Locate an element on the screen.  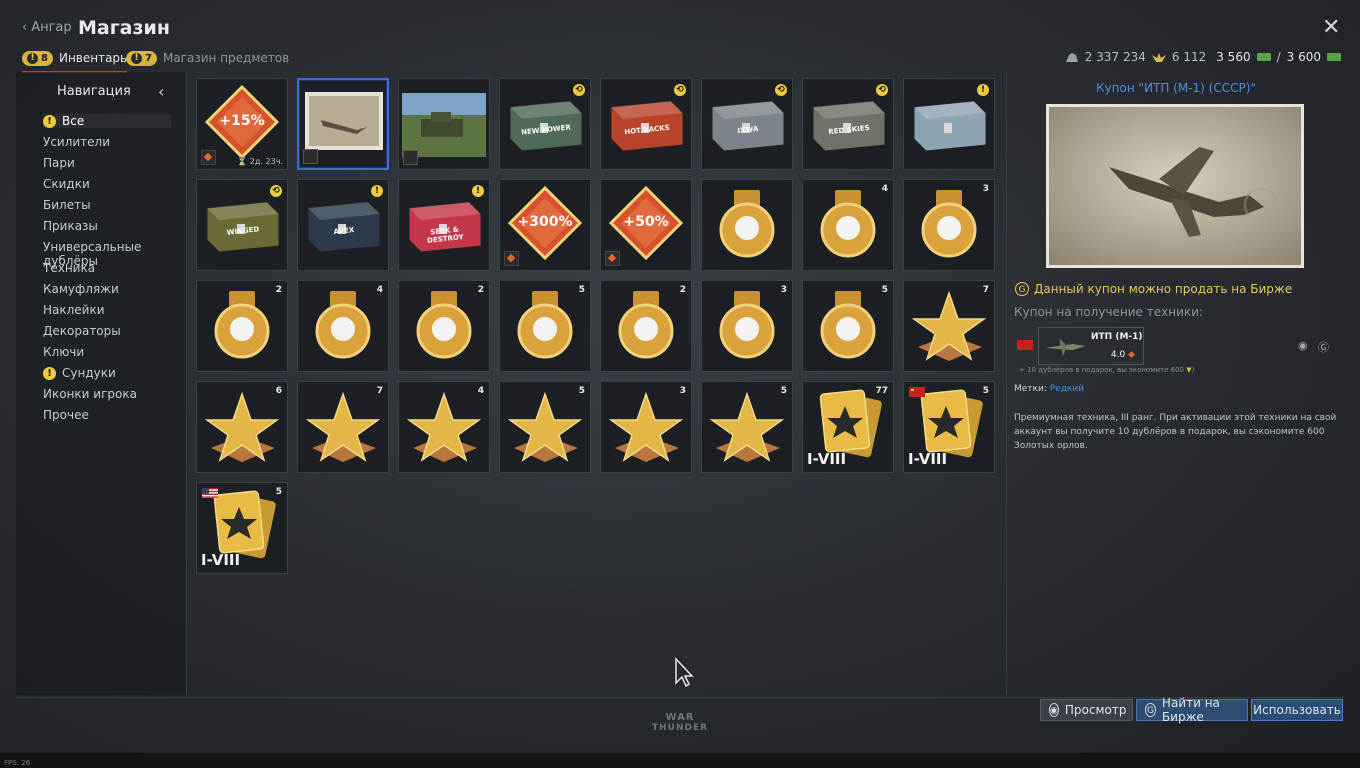
inventory-item-chest: RED SKIES ⟲ is located at coordinates (848, 124).